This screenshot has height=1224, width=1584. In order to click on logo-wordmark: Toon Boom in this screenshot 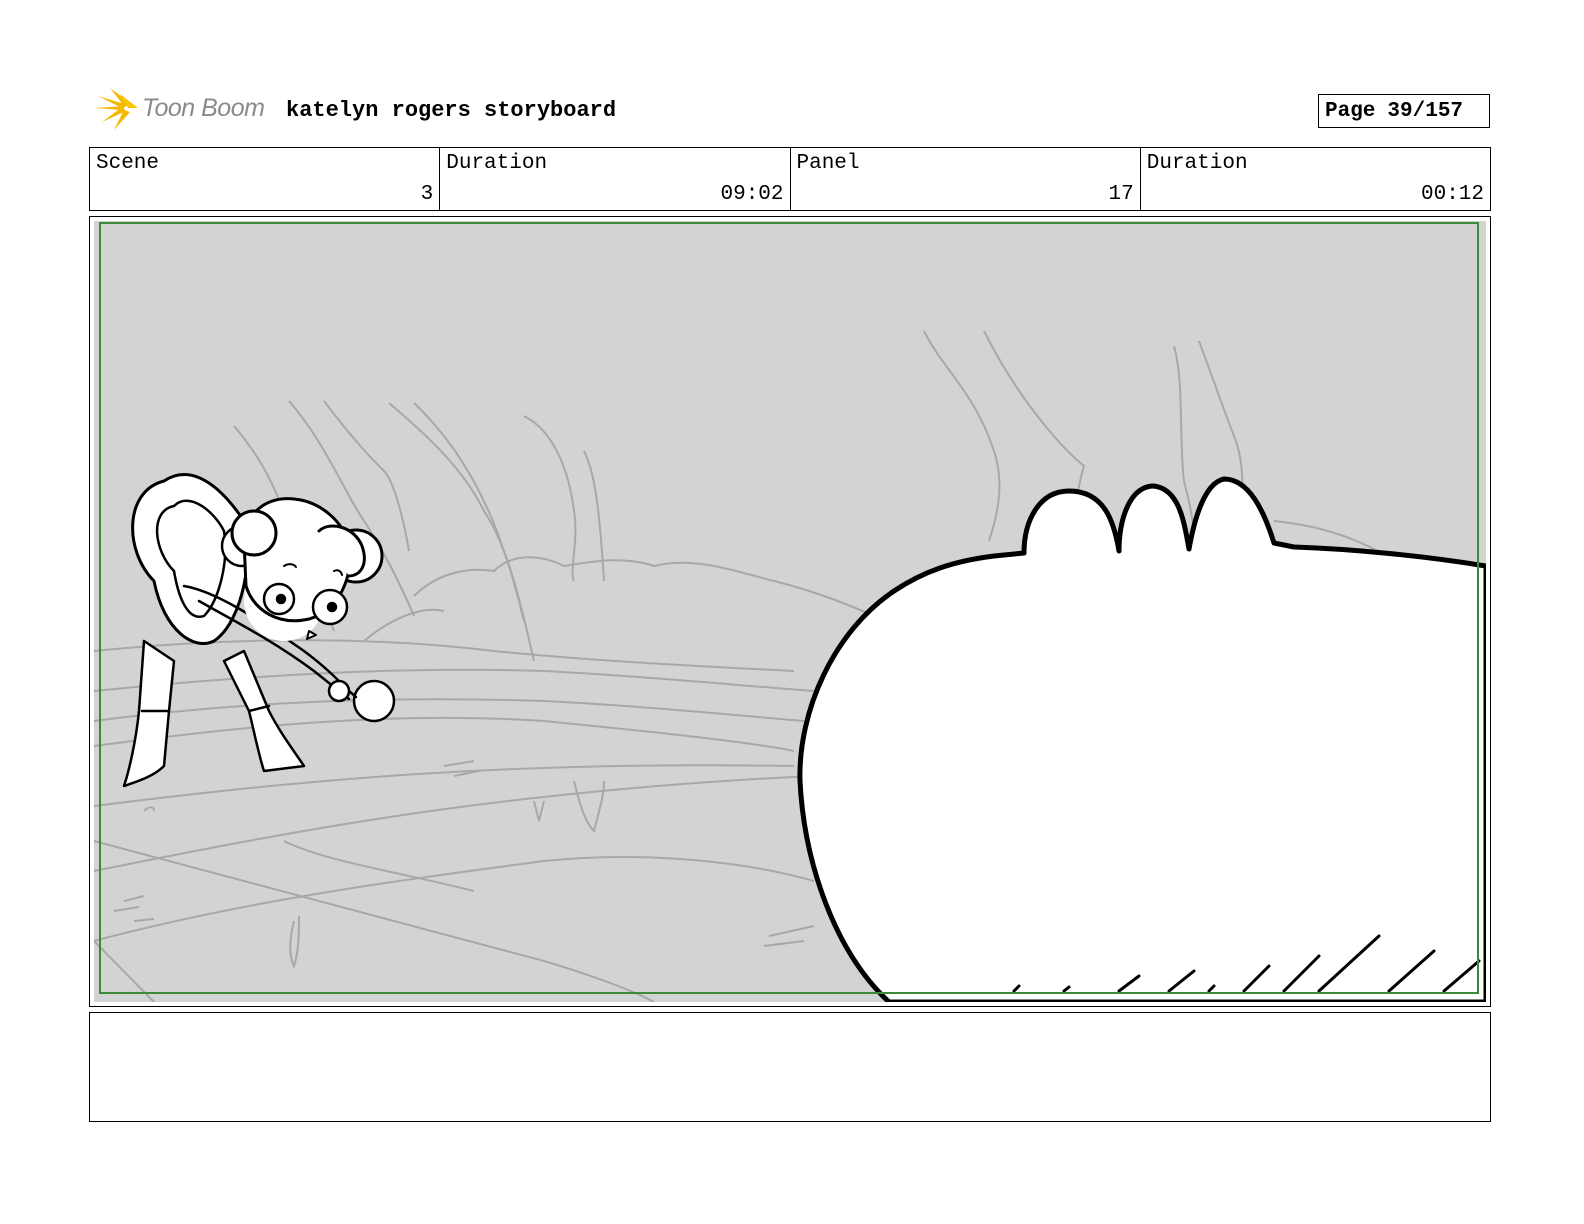, I will do `click(203, 108)`.